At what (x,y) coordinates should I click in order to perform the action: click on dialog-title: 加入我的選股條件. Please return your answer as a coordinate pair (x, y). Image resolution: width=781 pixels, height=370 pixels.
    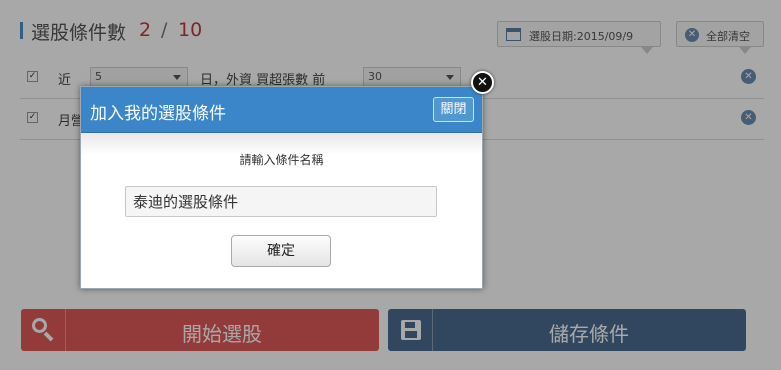
    Looking at the image, I should click on (158, 114).